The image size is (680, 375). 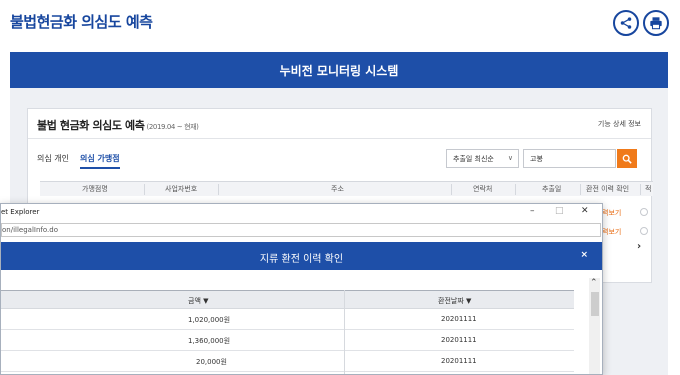 What do you see at coordinates (172, 127) in the screenshot?
I see `card-period: (2019.04 ~ 현재)` at bounding box center [172, 127].